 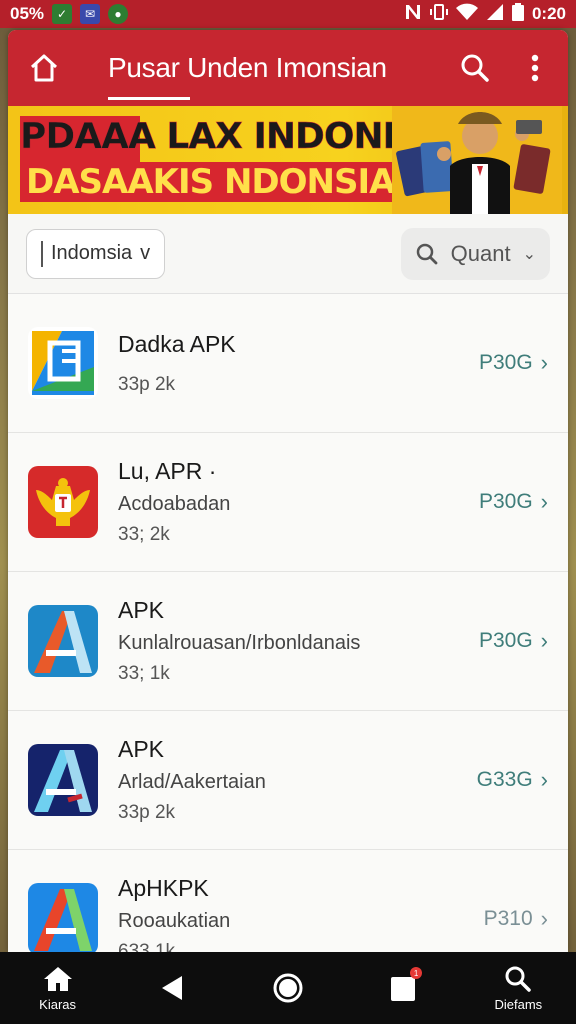 What do you see at coordinates (288, 780) in the screenshot?
I see `list-item: APK Arlad/Aakertaian 33p 2k G33G ›` at bounding box center [288, 780].